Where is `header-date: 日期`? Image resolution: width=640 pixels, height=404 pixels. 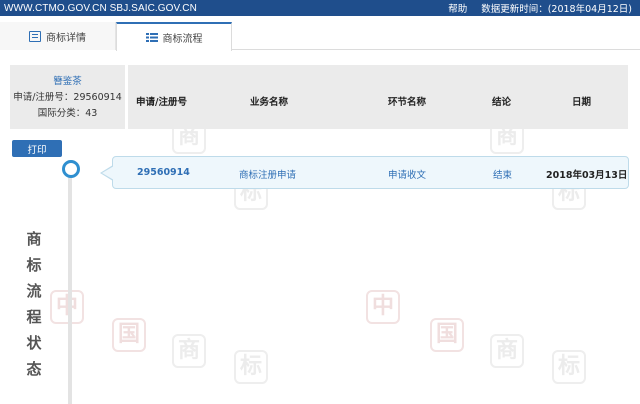 header-date: 日期 is located at coordinates (582, 102).